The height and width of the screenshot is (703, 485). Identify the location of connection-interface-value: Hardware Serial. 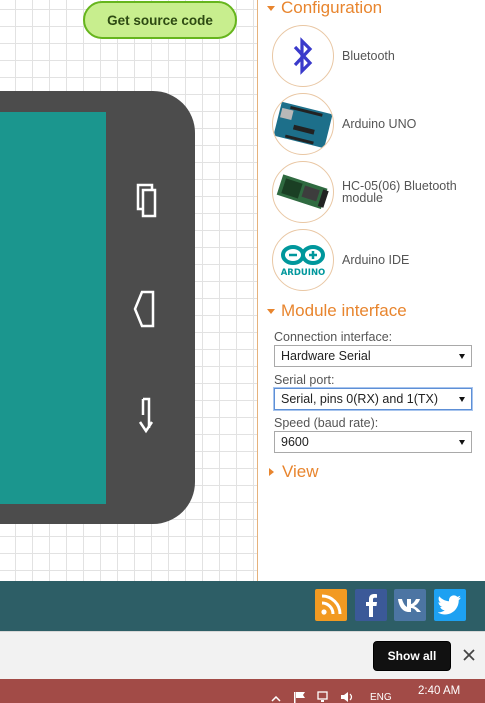
(326, 356).